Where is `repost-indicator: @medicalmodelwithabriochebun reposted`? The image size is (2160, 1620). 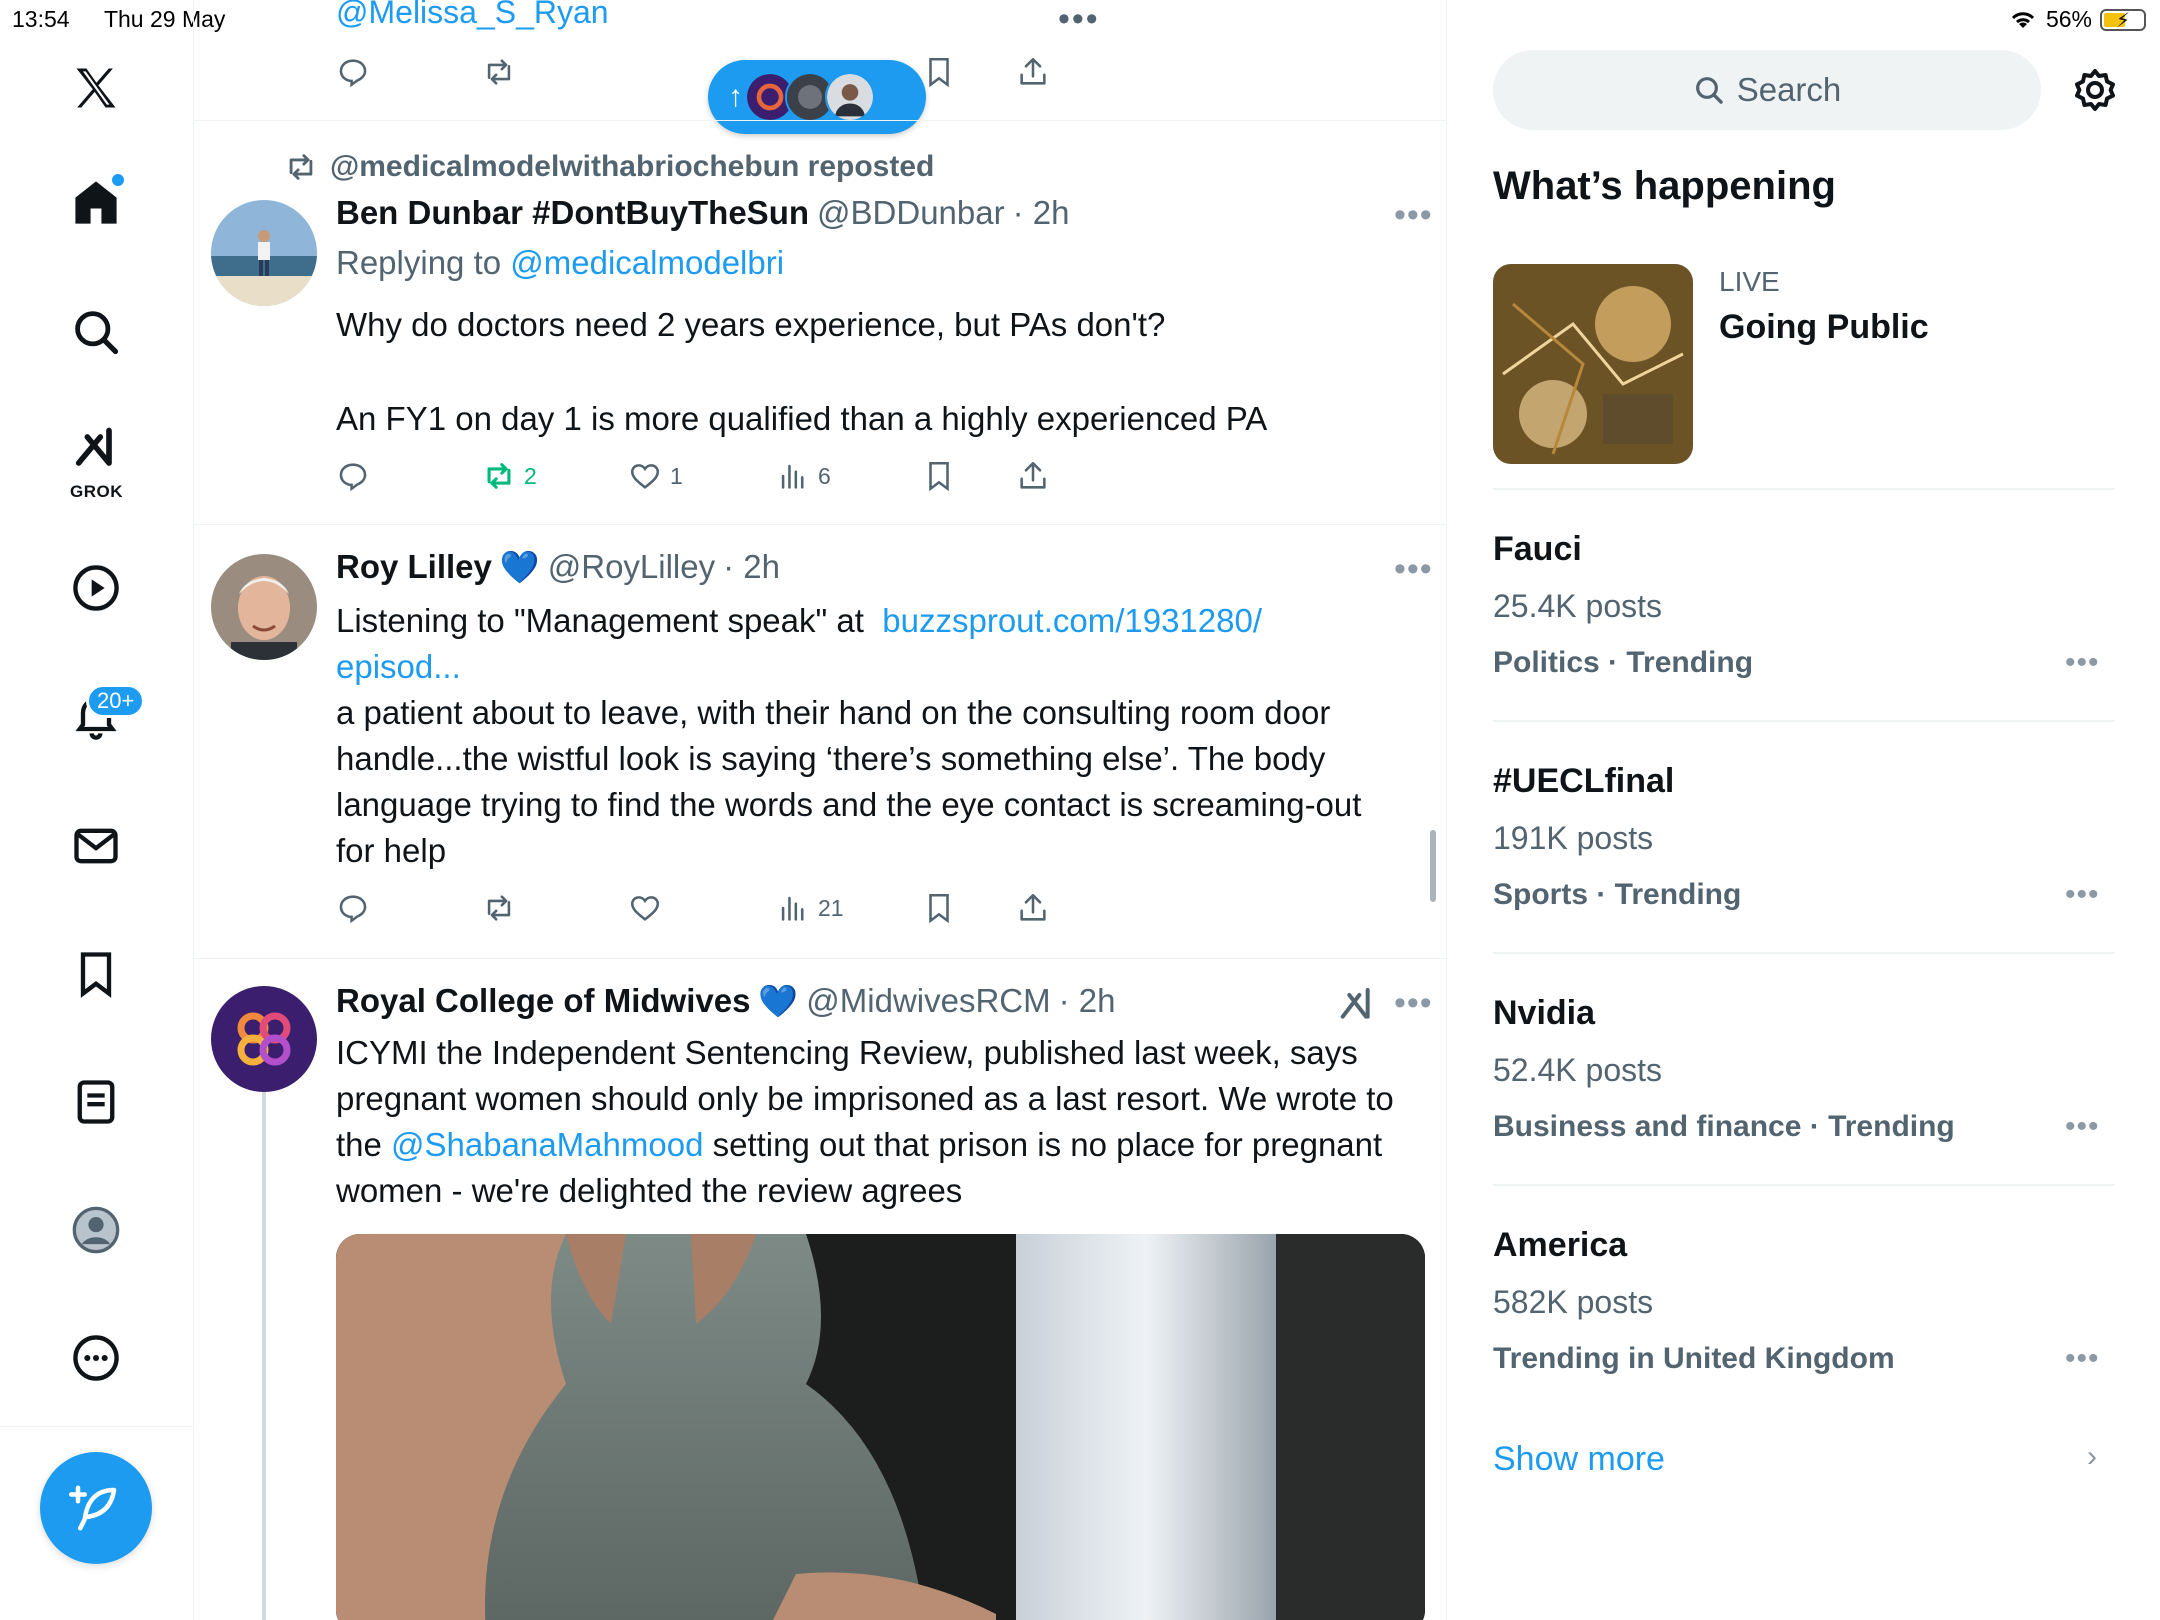
repost-indicator: @medicalmodelwithabriochebun reposted is located at coordinates (609, 167).